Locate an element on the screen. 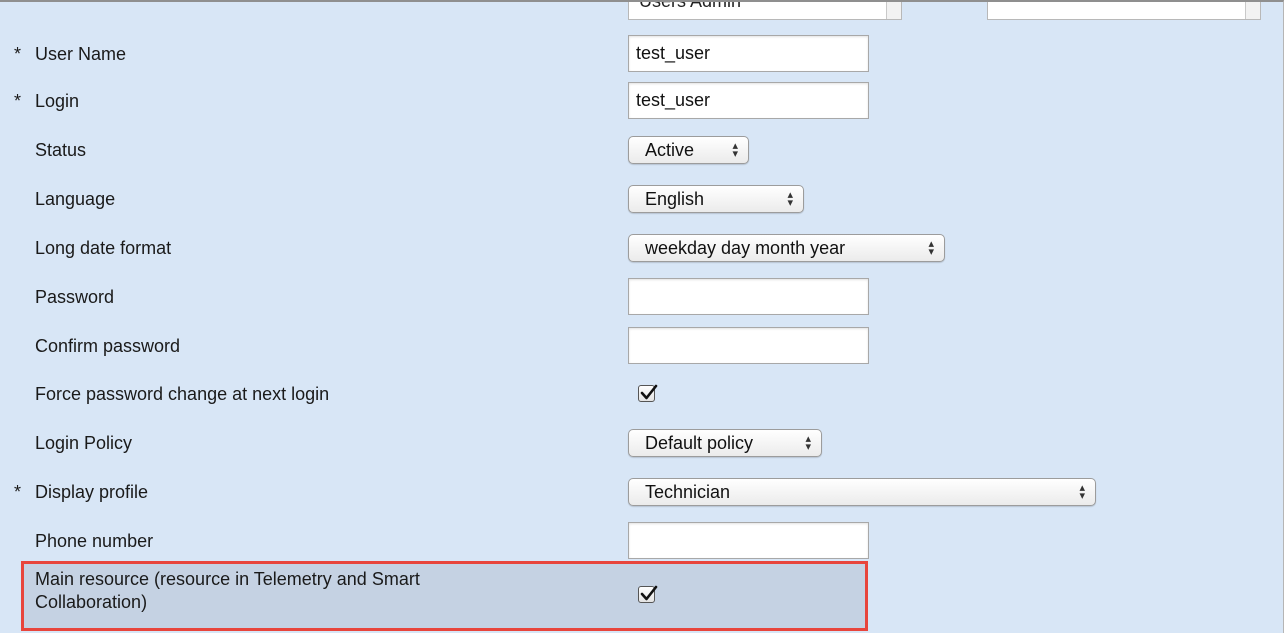 The width and height of the screenshot is (1285, 633). force-password-change-label: Force password change at next login is located at coordinates (182, 393).